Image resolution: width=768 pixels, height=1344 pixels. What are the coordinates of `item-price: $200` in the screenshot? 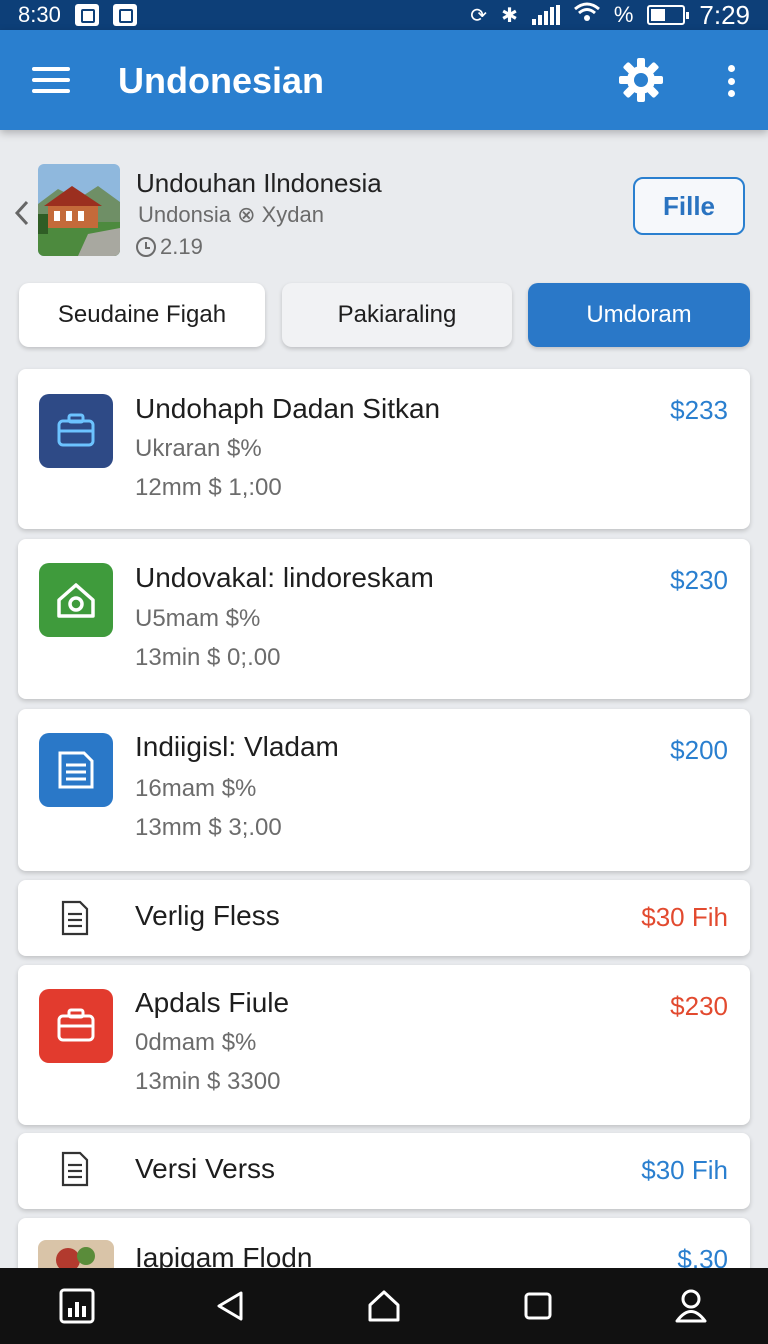 It's located at (699, 750).